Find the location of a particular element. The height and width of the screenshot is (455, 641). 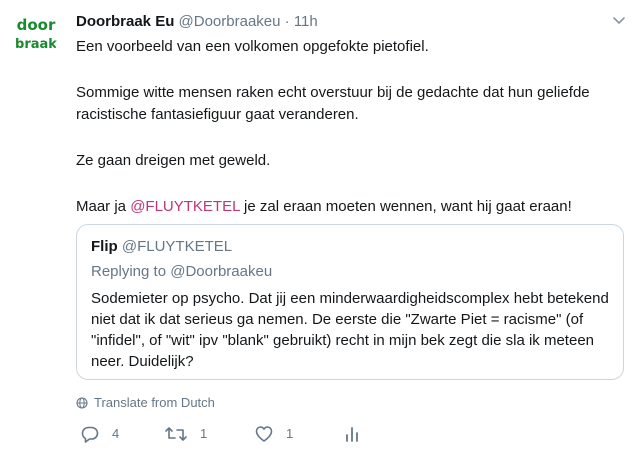

doorbraak-logo: door braak is located at coordinates (36, 34).